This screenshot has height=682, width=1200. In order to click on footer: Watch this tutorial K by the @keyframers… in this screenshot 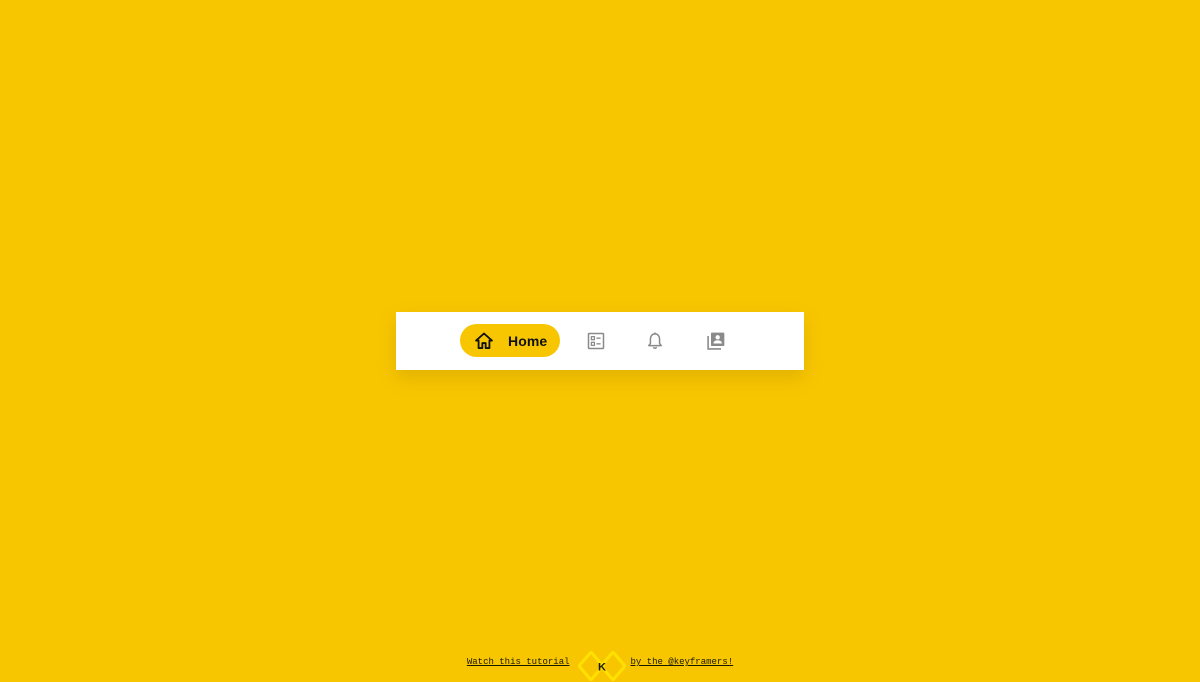, I will do `click(600, 666)`.